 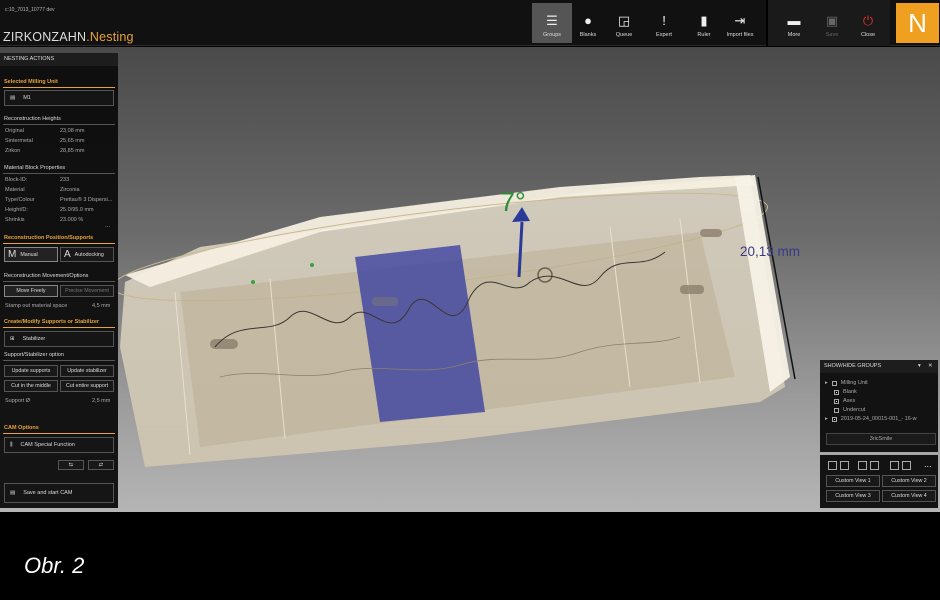 What do you see at coordinates (704, 35) in the screenshot?
I see `ruler-button-label: Ruler` at bounding box center [704, 35].